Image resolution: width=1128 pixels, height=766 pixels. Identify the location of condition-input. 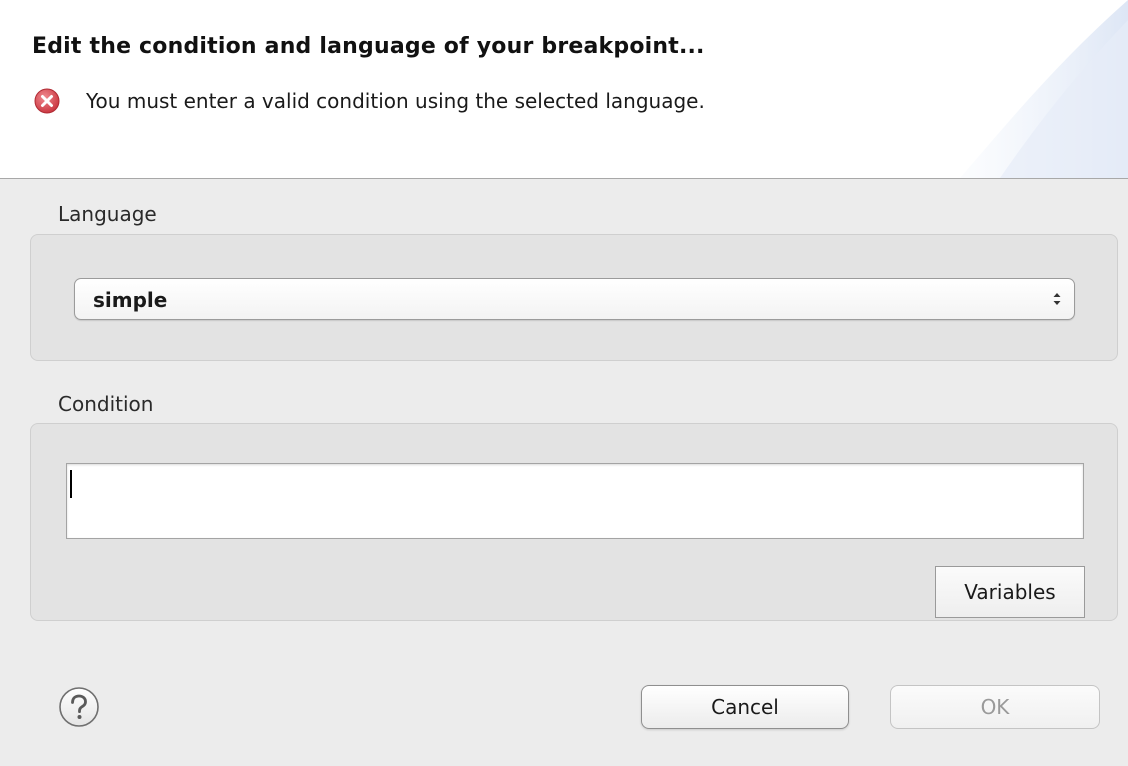
(575, 501).